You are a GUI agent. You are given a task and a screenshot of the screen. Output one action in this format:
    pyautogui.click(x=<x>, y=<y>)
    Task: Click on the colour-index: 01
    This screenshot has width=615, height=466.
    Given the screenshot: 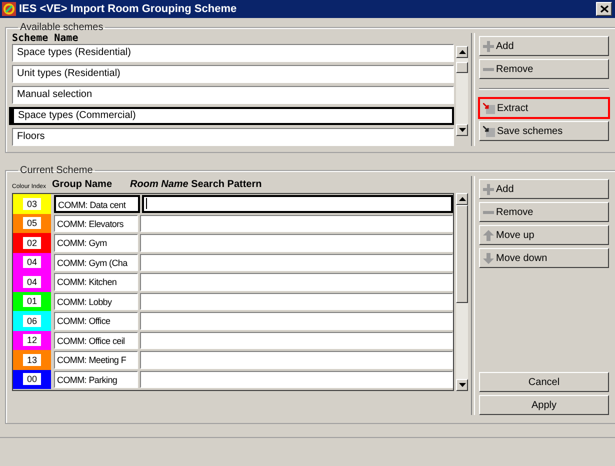 What is the action you would take?
    pyautogui.click(x=31, y=301)
    